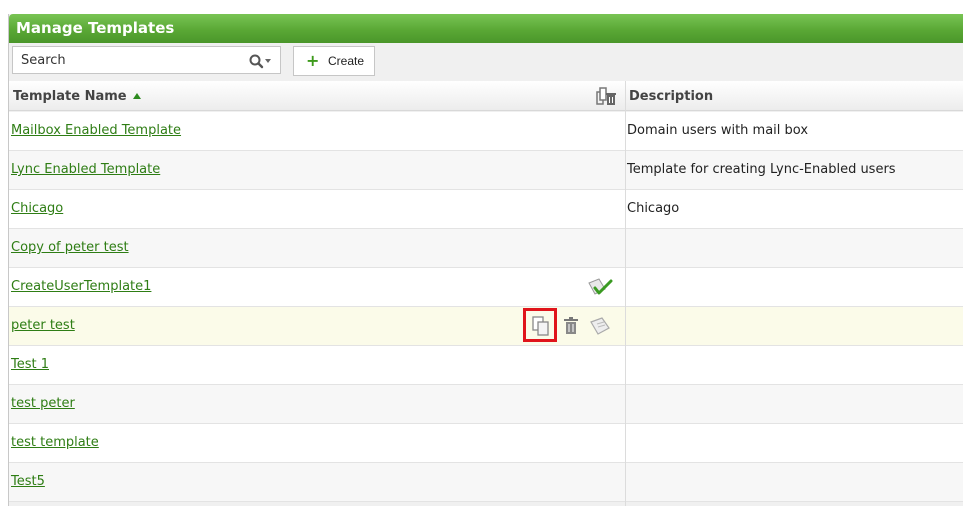 The width and height of the screenshot is (963, 514). What do you see at coordinates (486, 96) in the screenshot?
I see `table-header: Template Name Description` at bounding box center [486, 96].